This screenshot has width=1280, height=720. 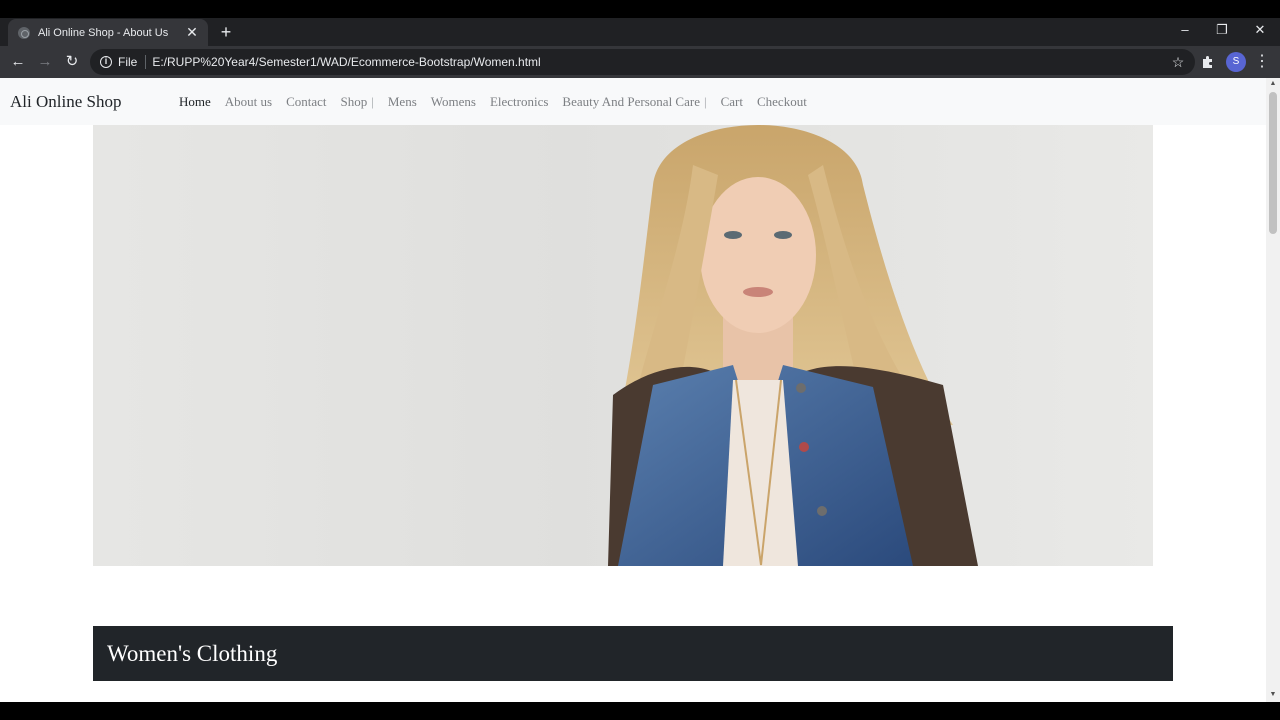 What do you see at coordinates (1273, 390) in the screenshot?
I see `scrollbar: ▲ ▼` at bounding box center [1273, 390].